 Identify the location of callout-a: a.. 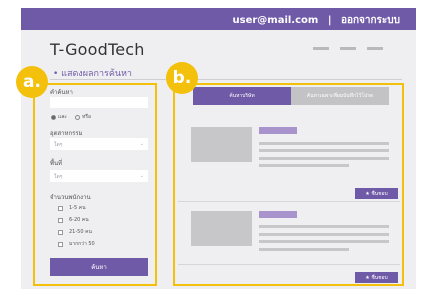
(32, 82).